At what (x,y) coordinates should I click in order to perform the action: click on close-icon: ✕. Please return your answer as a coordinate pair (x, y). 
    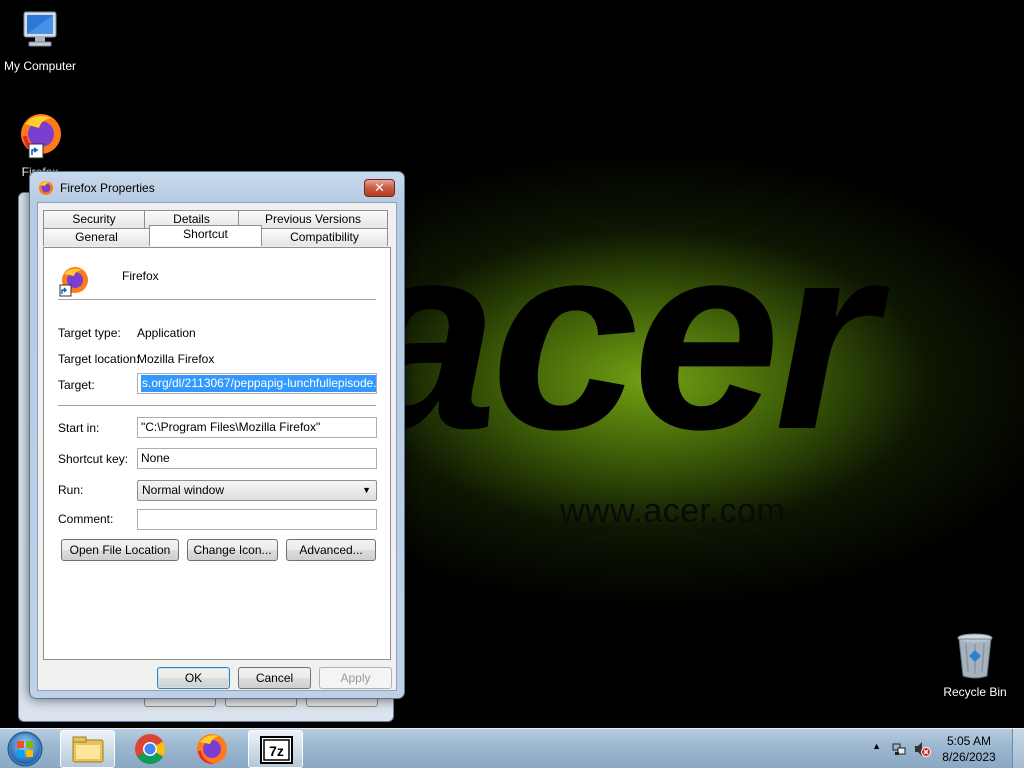
    Looking at the image, I should click on (379, 187).